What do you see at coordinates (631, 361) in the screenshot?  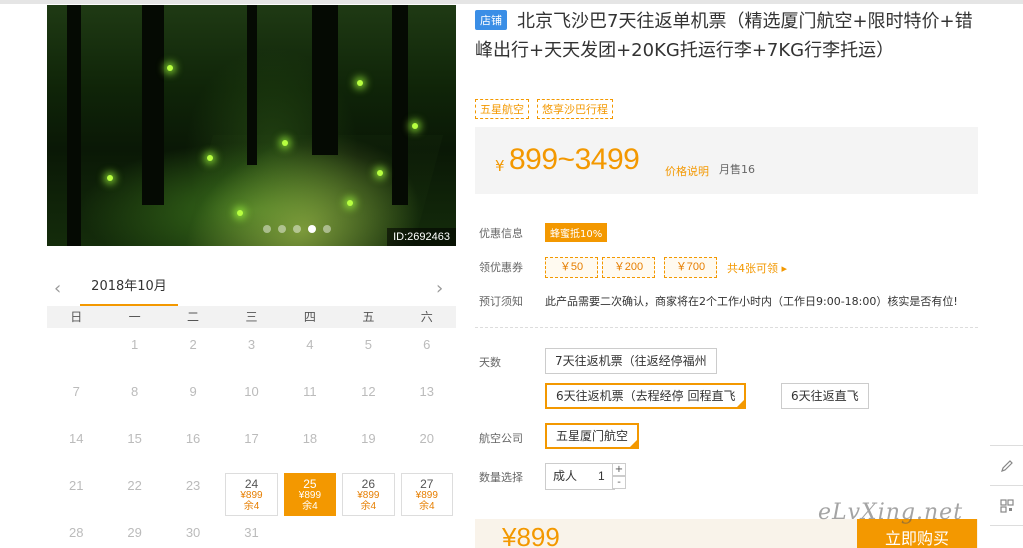 I see `days-option-7day: 7天往返机票（往返经停福州` at bounding box center [631, 361].